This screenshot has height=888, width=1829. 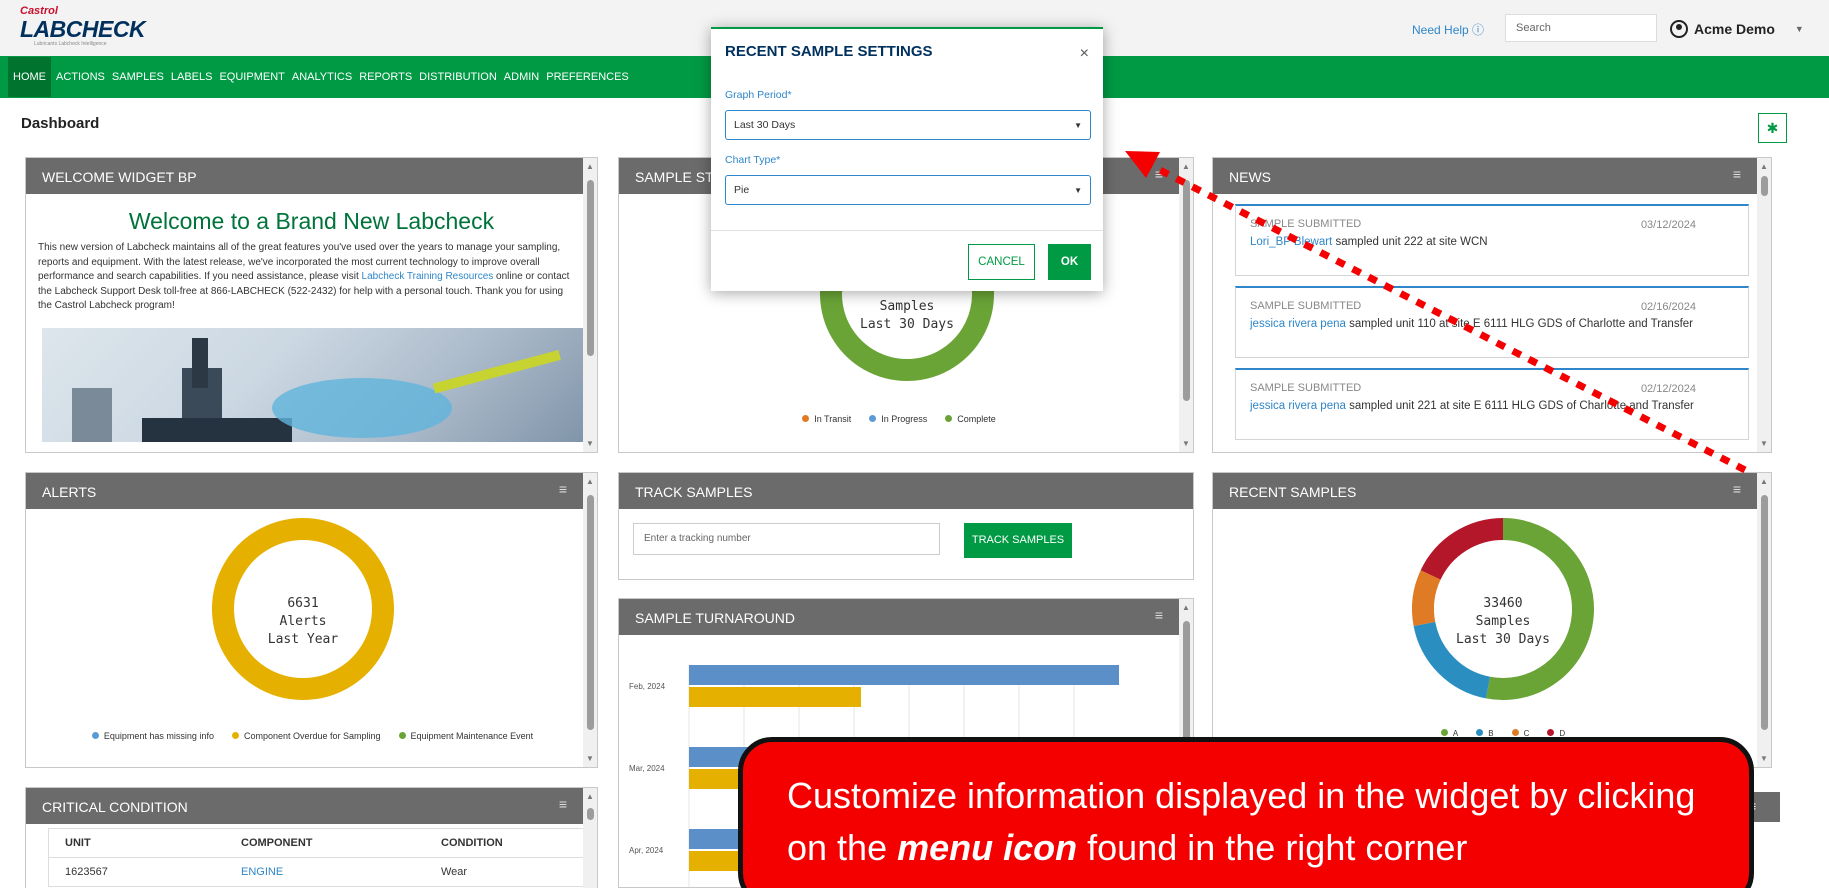 I want to click on widget-title: SAMPLE TURNAROUND, so click(x=715, y=618).